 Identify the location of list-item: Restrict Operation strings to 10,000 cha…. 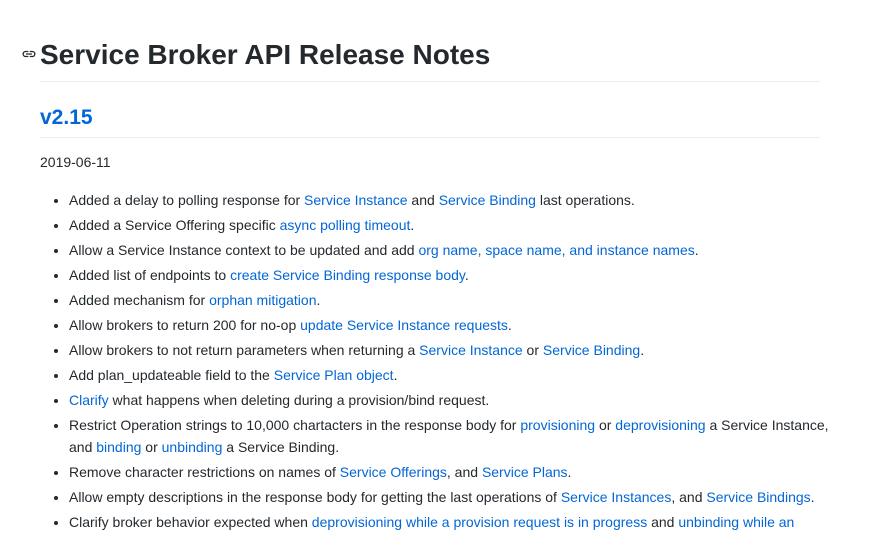
(449, 436).